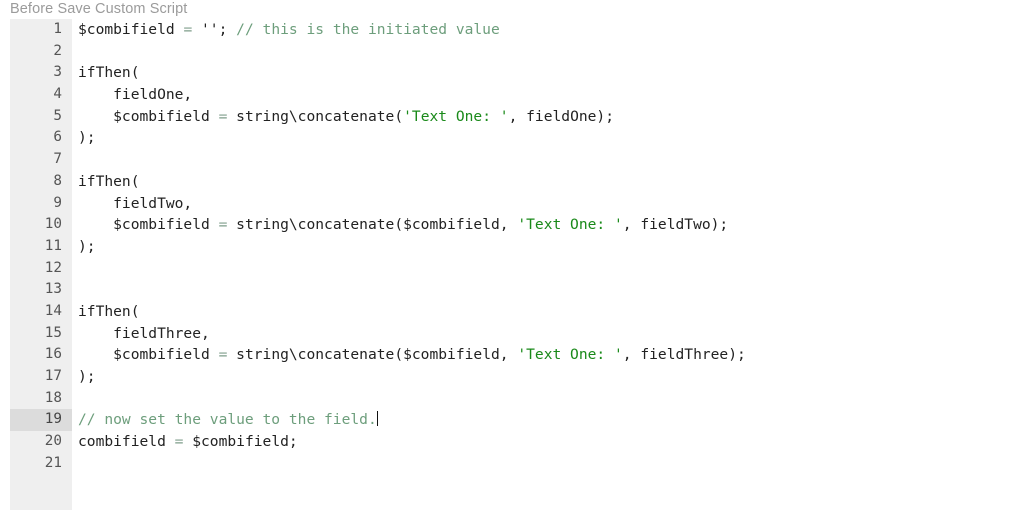 This screenshot has height=510, width=1024. Describe the element at coordinates (188, 29) in the screenshot. I see `token-op: =` at that location.